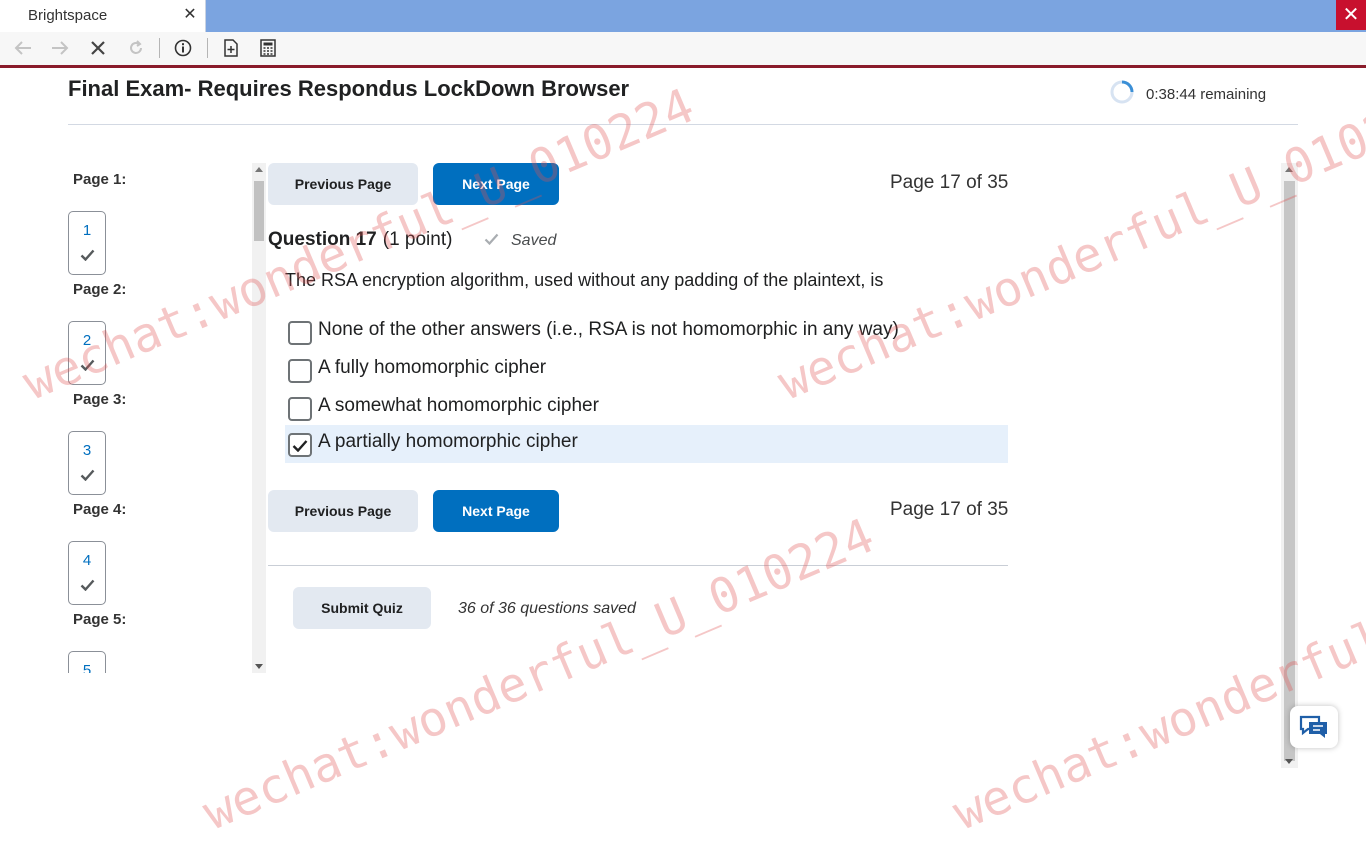  Describe the element at coordinates (638, 565) in the screenshot. I see `submit-divider` at that location.